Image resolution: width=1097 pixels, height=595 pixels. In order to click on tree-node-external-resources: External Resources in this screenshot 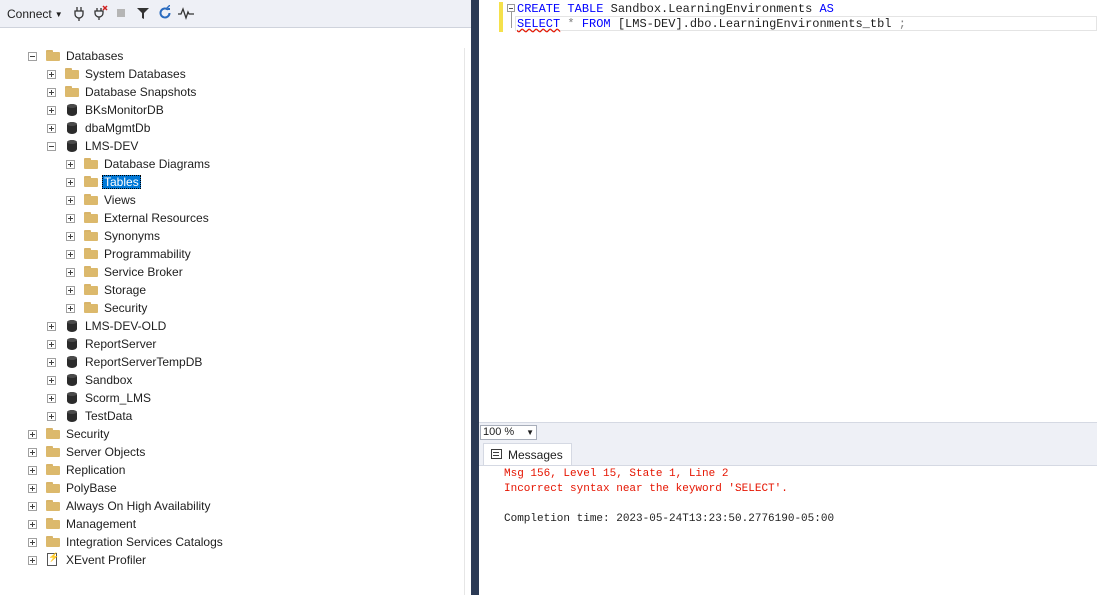, I will do `click(138, 218)`.